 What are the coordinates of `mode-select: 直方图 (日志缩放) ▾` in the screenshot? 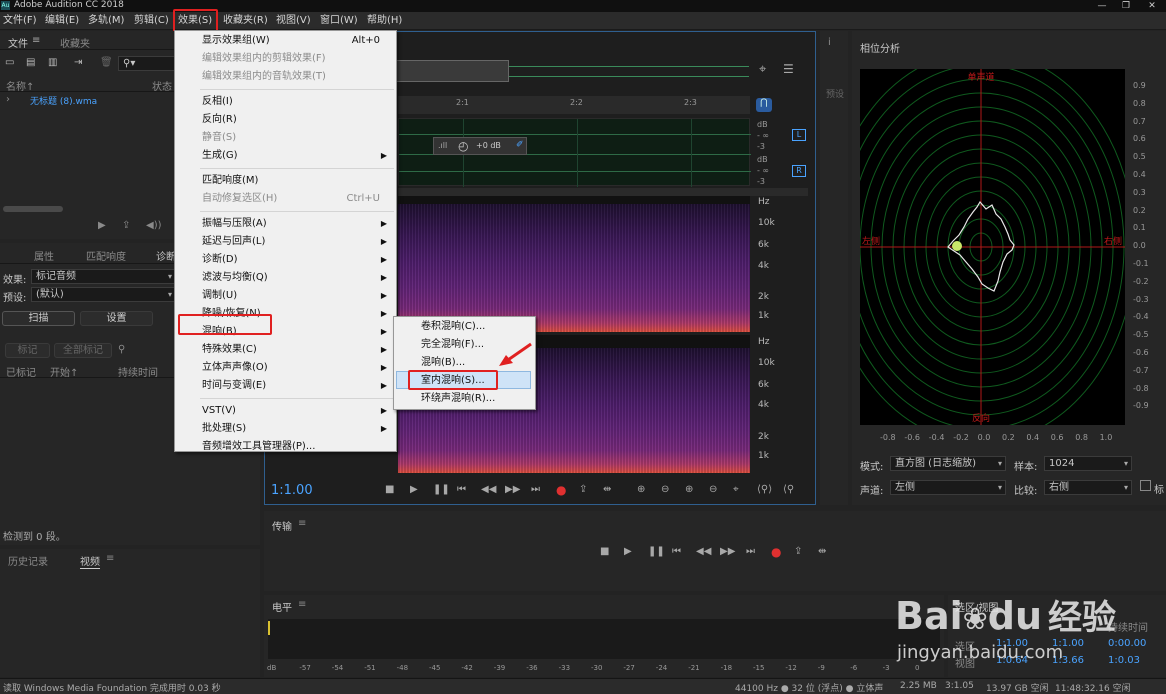 It's located at (948, 463).